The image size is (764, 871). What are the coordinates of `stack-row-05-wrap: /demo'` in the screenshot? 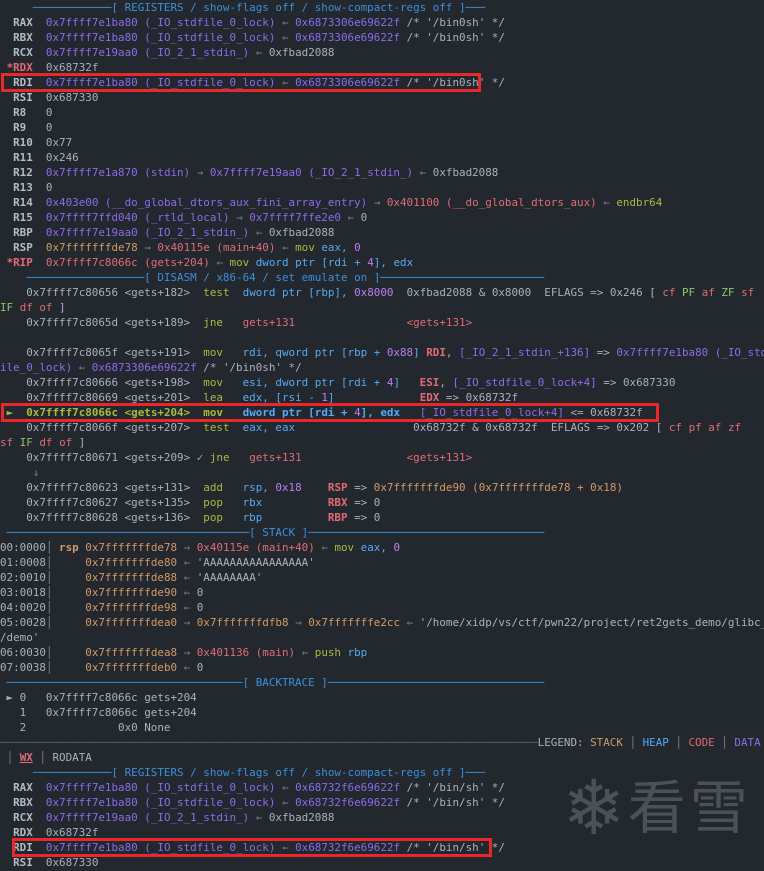 It's located at (20, 637).